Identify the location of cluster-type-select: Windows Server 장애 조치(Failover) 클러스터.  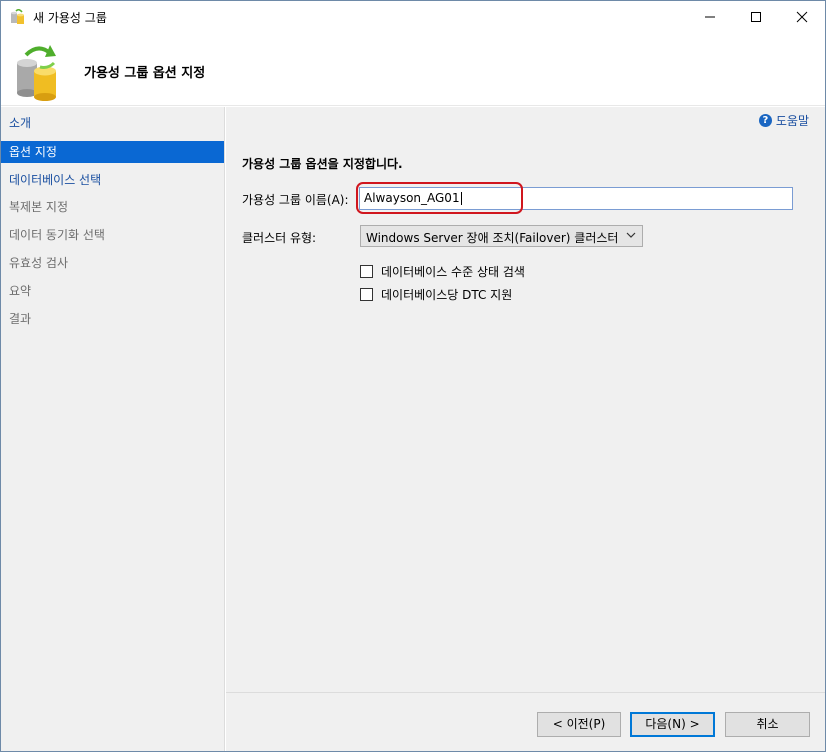
(501, 236).